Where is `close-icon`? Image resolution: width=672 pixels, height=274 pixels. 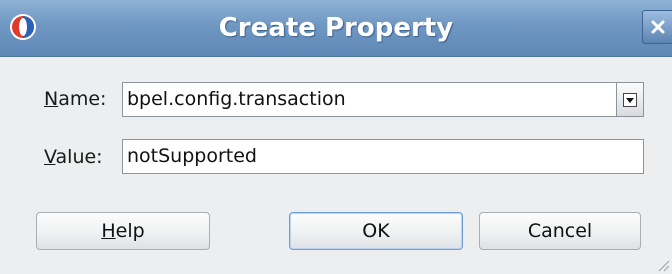
close-icon is located at coordinates (658, 27).